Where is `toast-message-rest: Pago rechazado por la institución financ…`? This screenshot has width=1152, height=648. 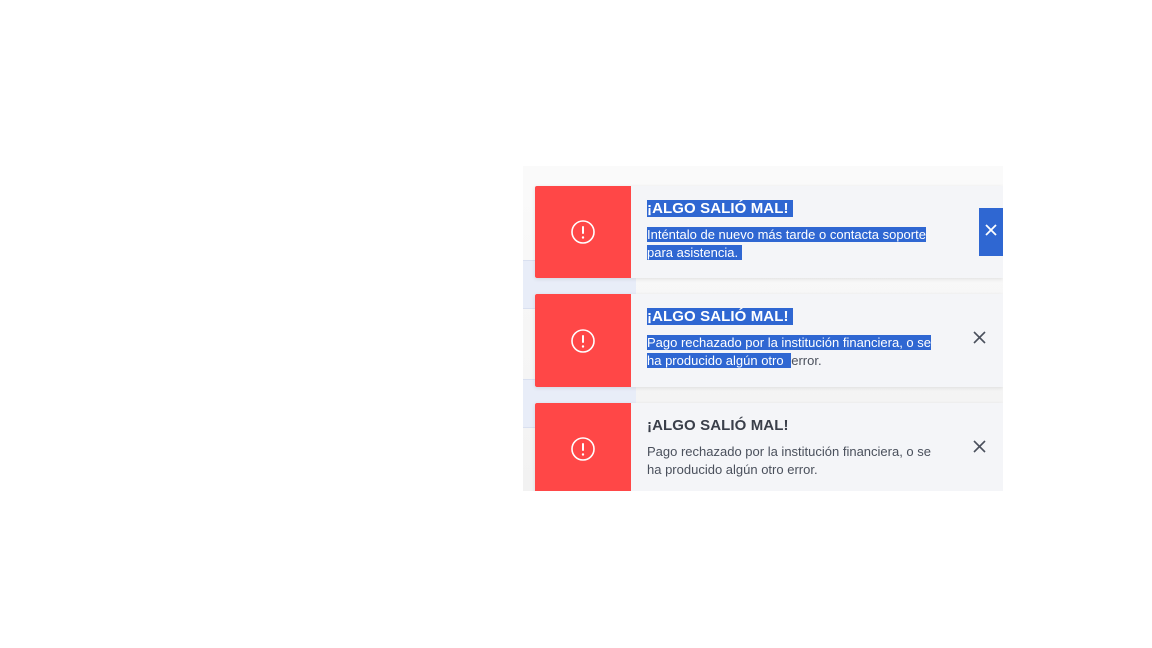
toast-message-rest: Pago rechazado por la institución financ… is located at coordinates (789, 460).